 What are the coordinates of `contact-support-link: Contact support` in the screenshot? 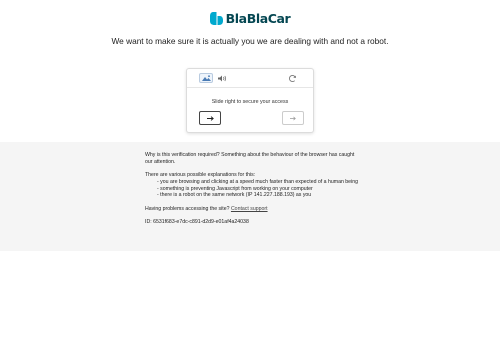 It's located at (249, 209).